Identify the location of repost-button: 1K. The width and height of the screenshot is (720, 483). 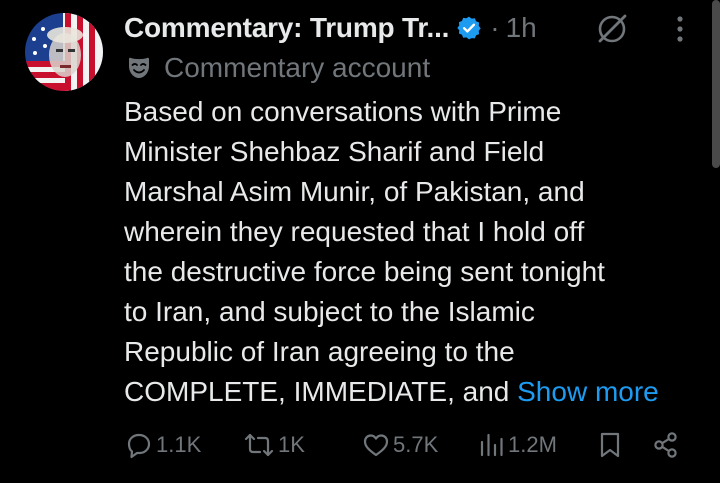
(273, 445).